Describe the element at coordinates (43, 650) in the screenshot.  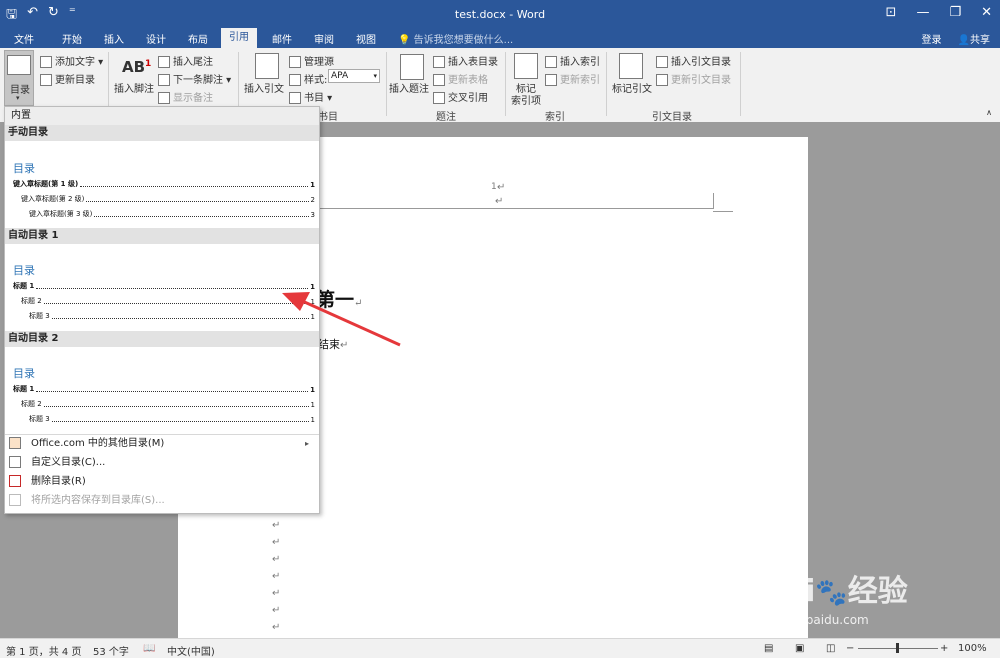
I see `page-count: 第 1 页，共 4 页` at that location.